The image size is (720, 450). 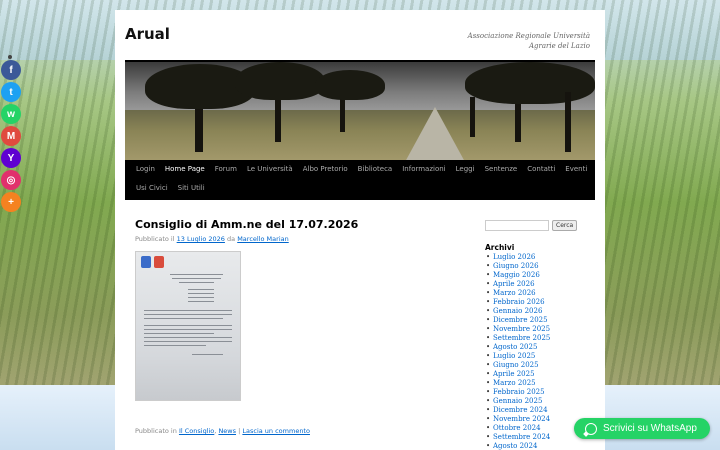 I want to click on post-document-image, so click(x=188, y=326).